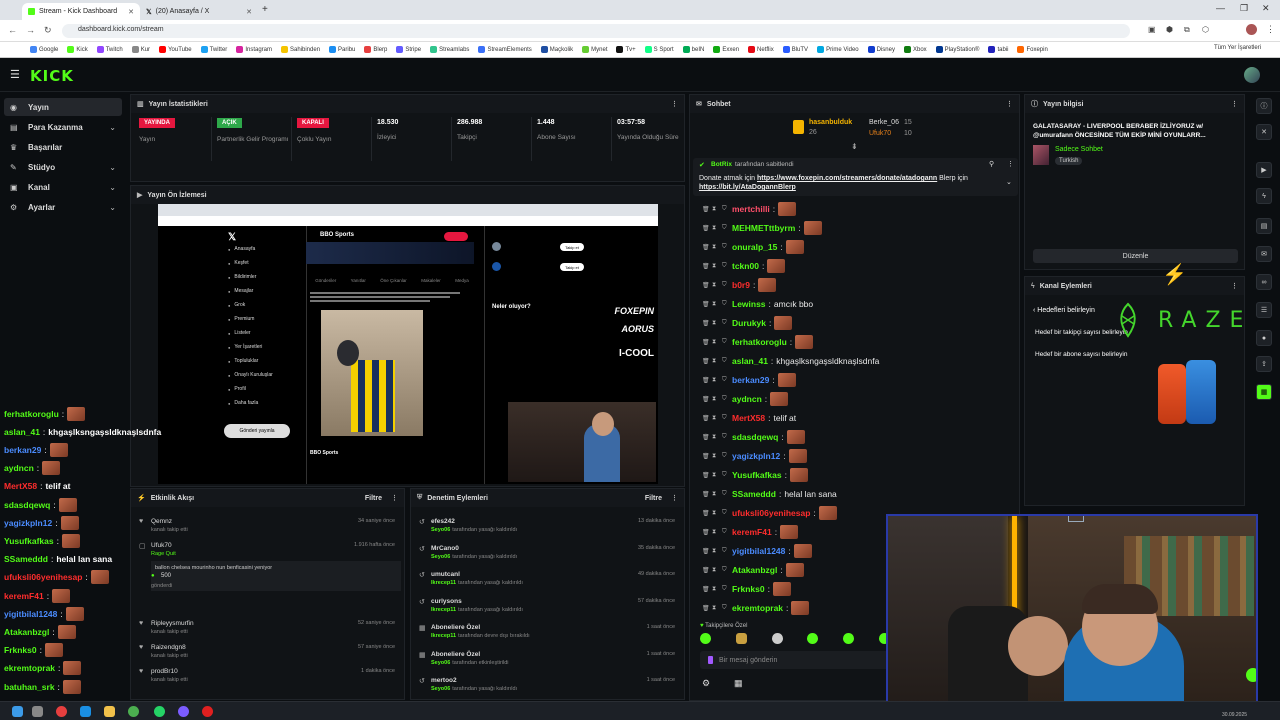 This screenshot has width=1280, height=720. I want to click on rail-info-icon: ⓘ, so click(1264, 106).